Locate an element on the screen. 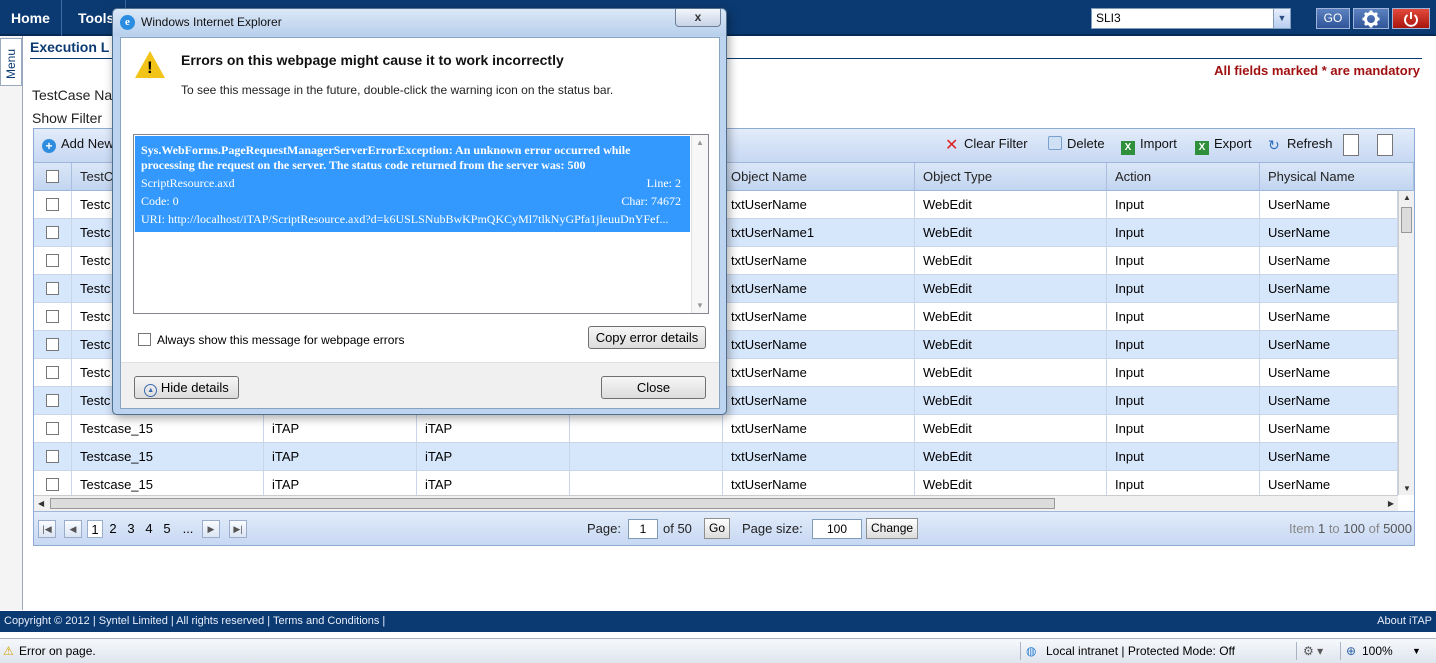  vertical-scrollbar: ▲ ▼ is located at coordinates (1406, 343).